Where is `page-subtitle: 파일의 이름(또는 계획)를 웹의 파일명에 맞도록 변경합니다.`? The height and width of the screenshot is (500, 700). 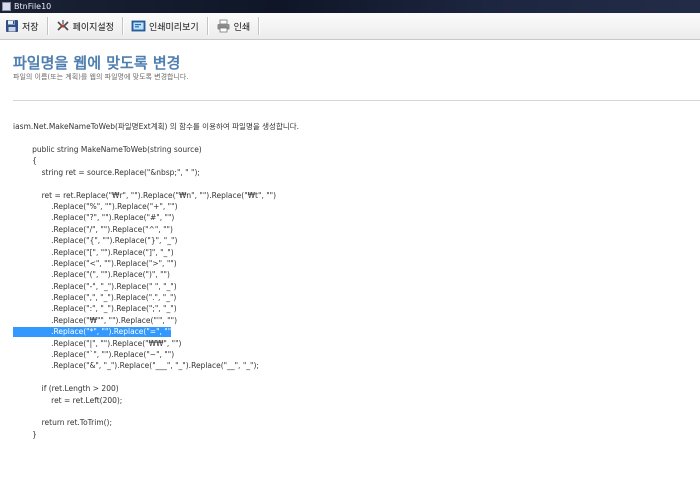
page-subtitle: 파일의 이름(또는 계획)를 웹의 파일명에 맞도록 변경합니다. is located at coordinates (101, 77).